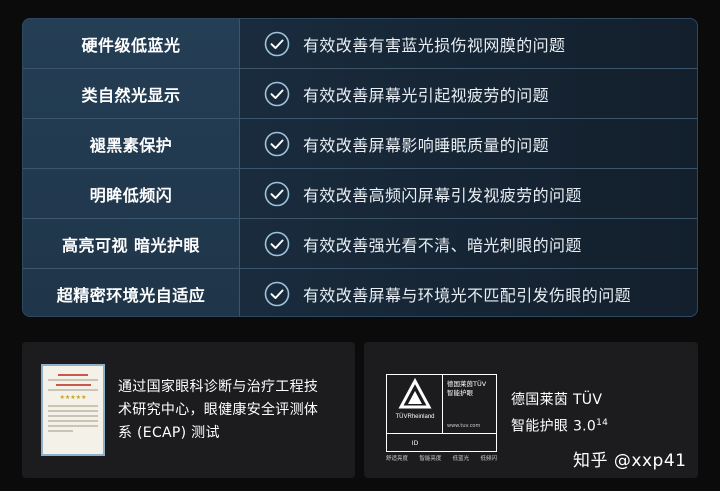 The height and width of the screenshot is (491, 720). What do you see at coordinates (430, 459) in the screenshot?
I see `tuv-strip-label: 智能亮度` at bounding box center [430, 459].